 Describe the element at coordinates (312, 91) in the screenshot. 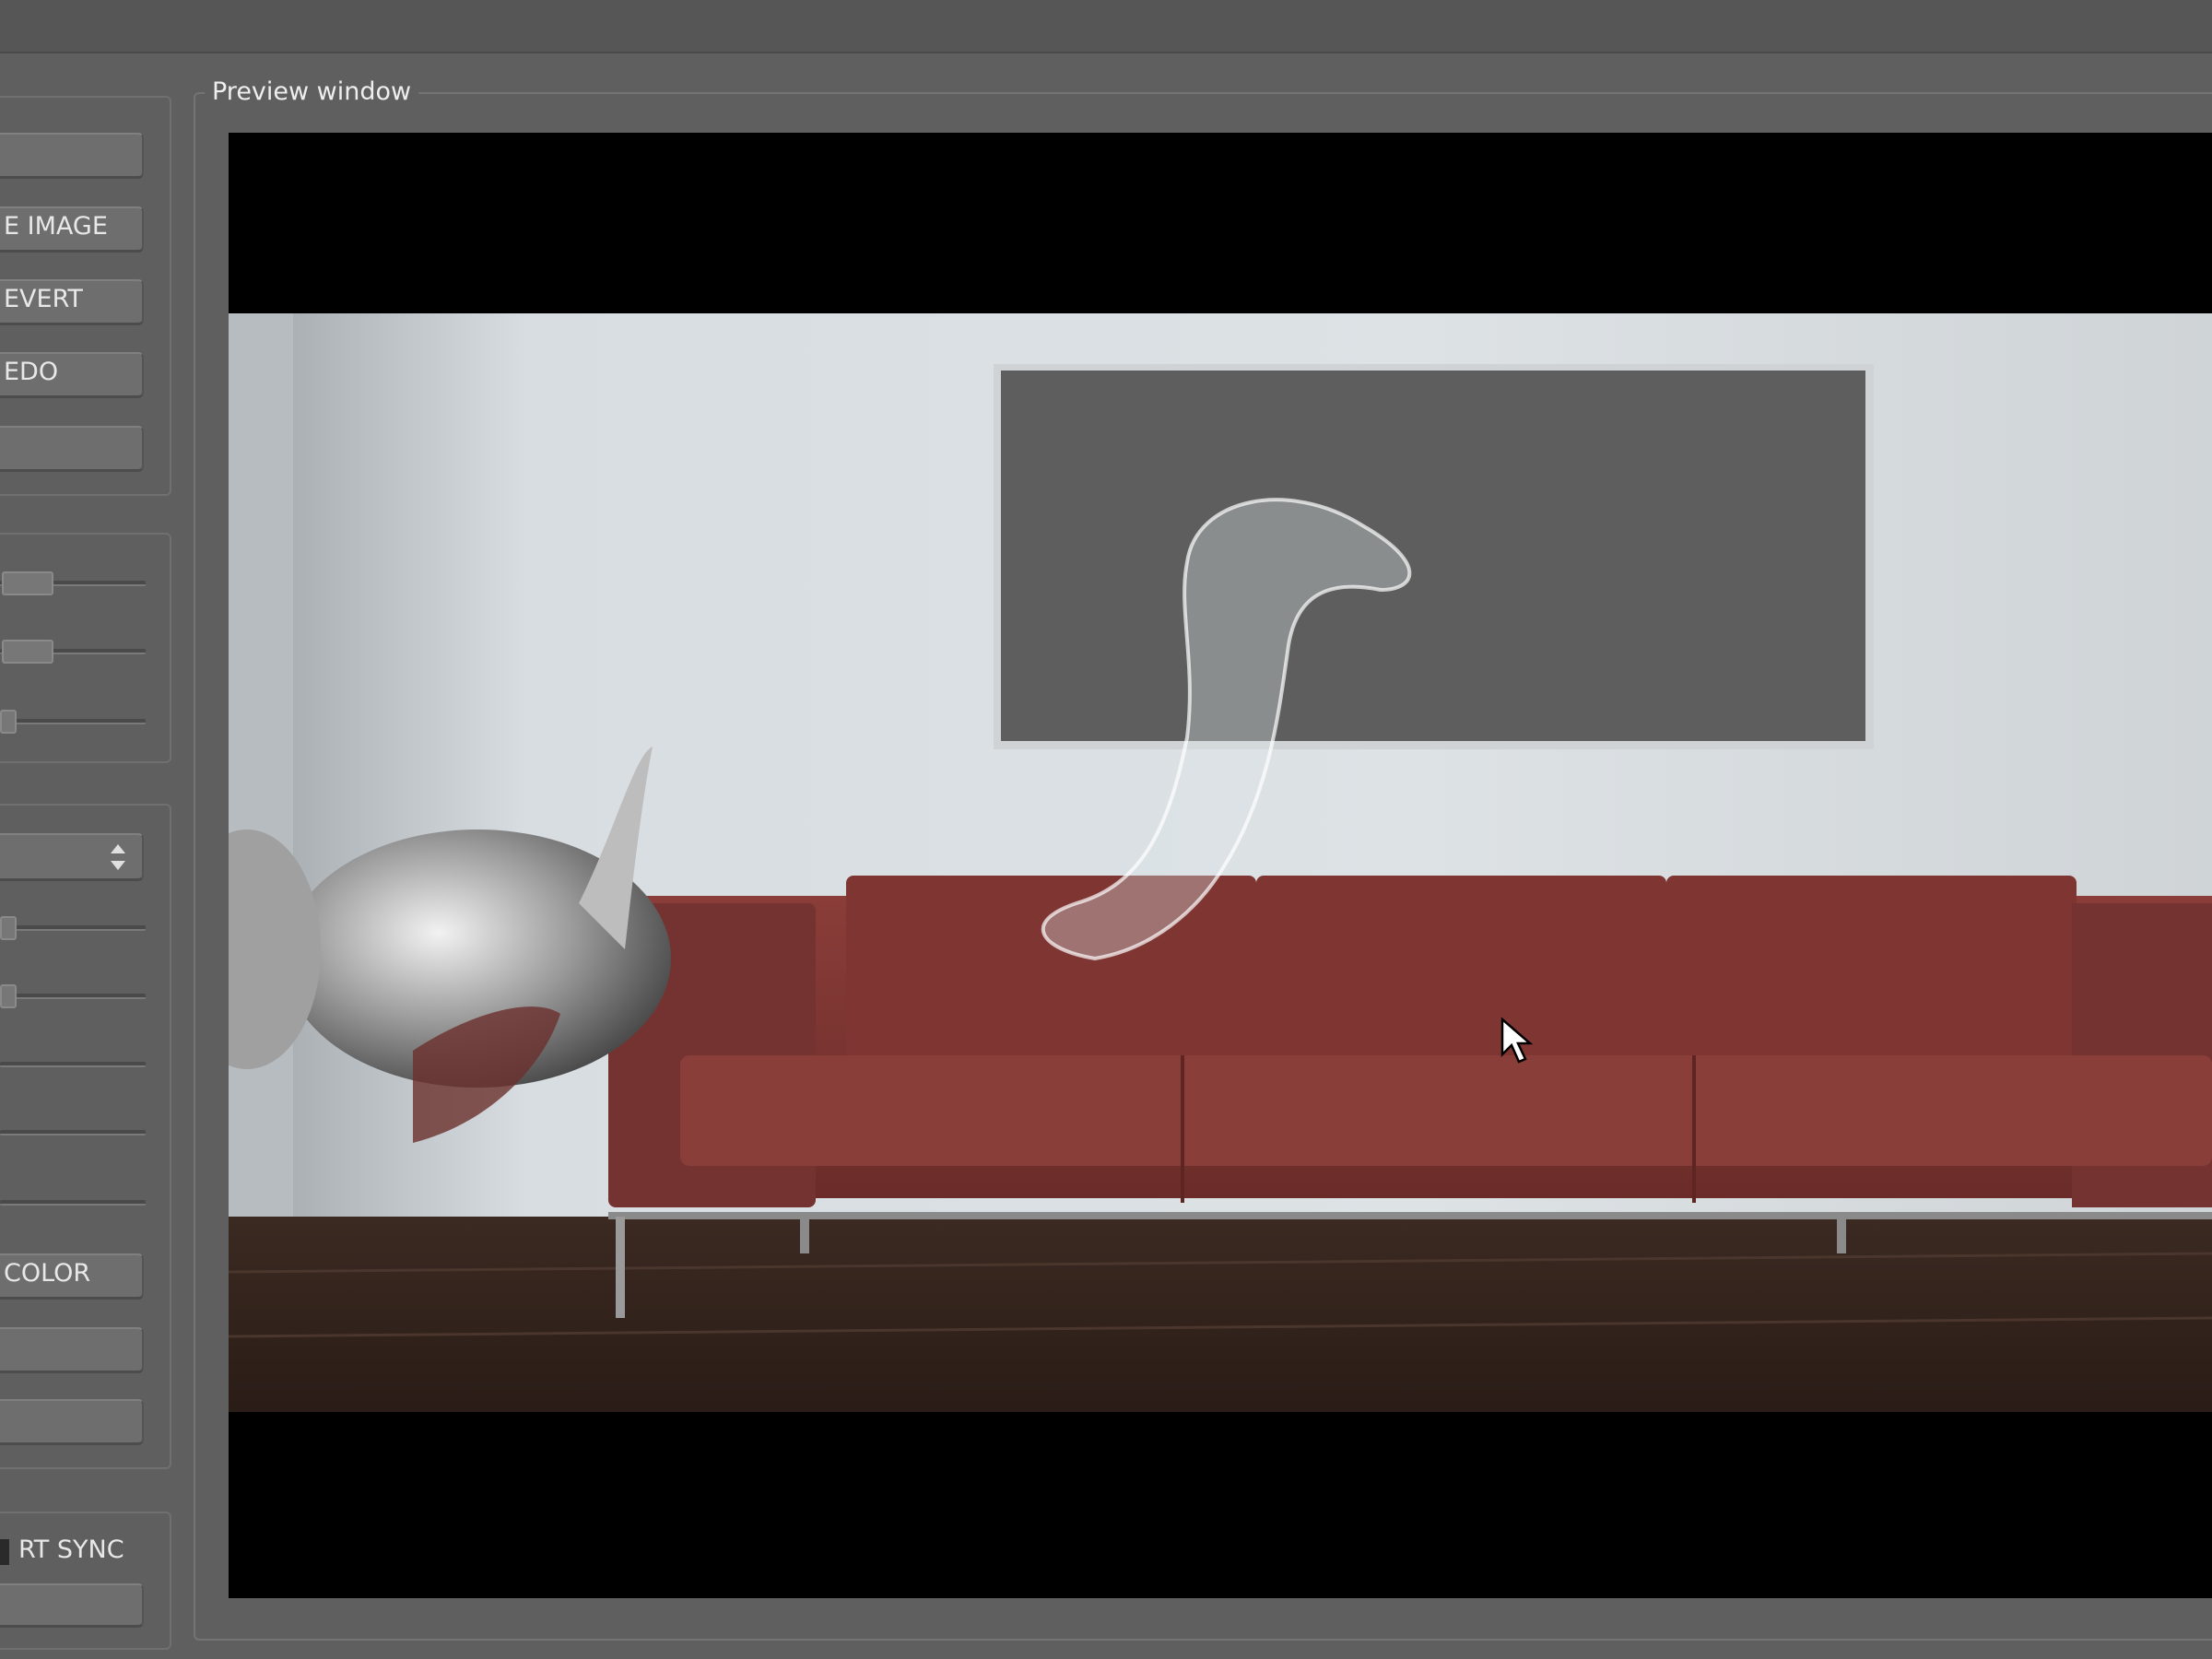

I see `preview-window-title: Preview window` at that location.